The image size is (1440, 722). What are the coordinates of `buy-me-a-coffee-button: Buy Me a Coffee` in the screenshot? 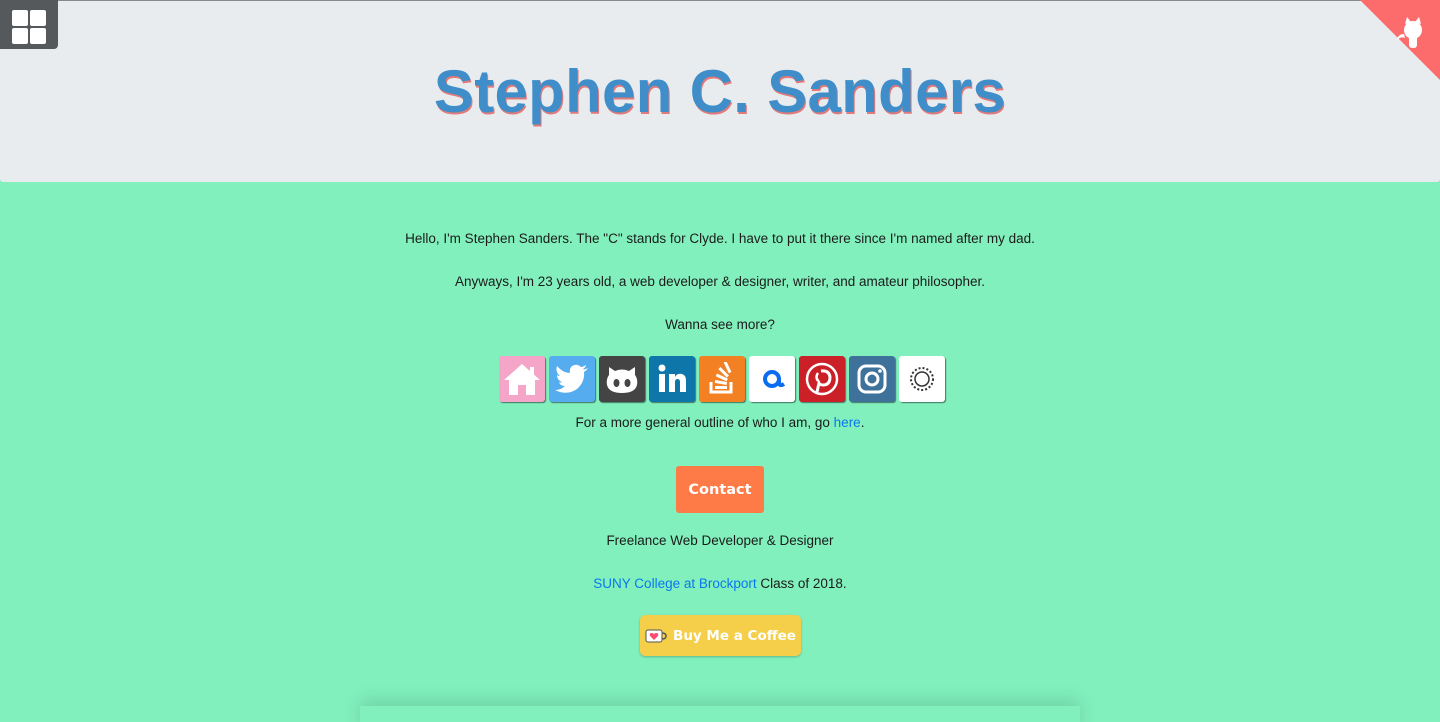 It's located at (720, 635).